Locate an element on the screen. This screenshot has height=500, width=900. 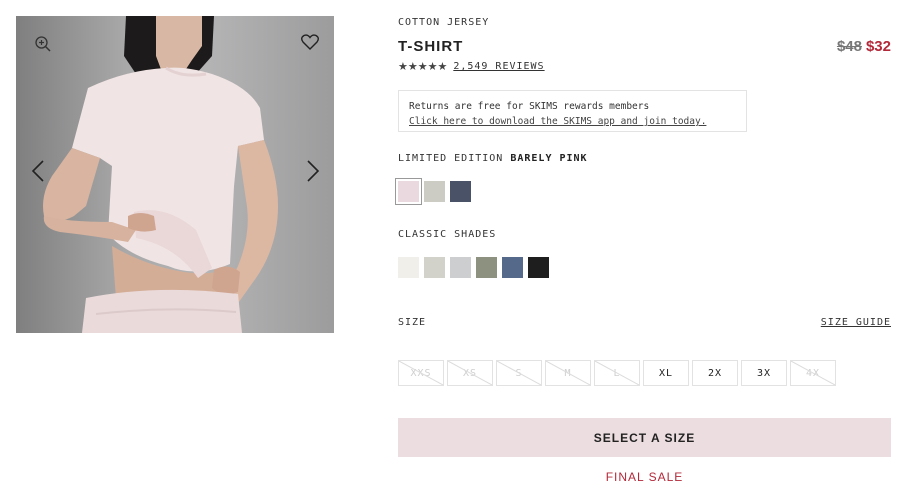
size-option-xs: XS is located at coordinates (470, 373).